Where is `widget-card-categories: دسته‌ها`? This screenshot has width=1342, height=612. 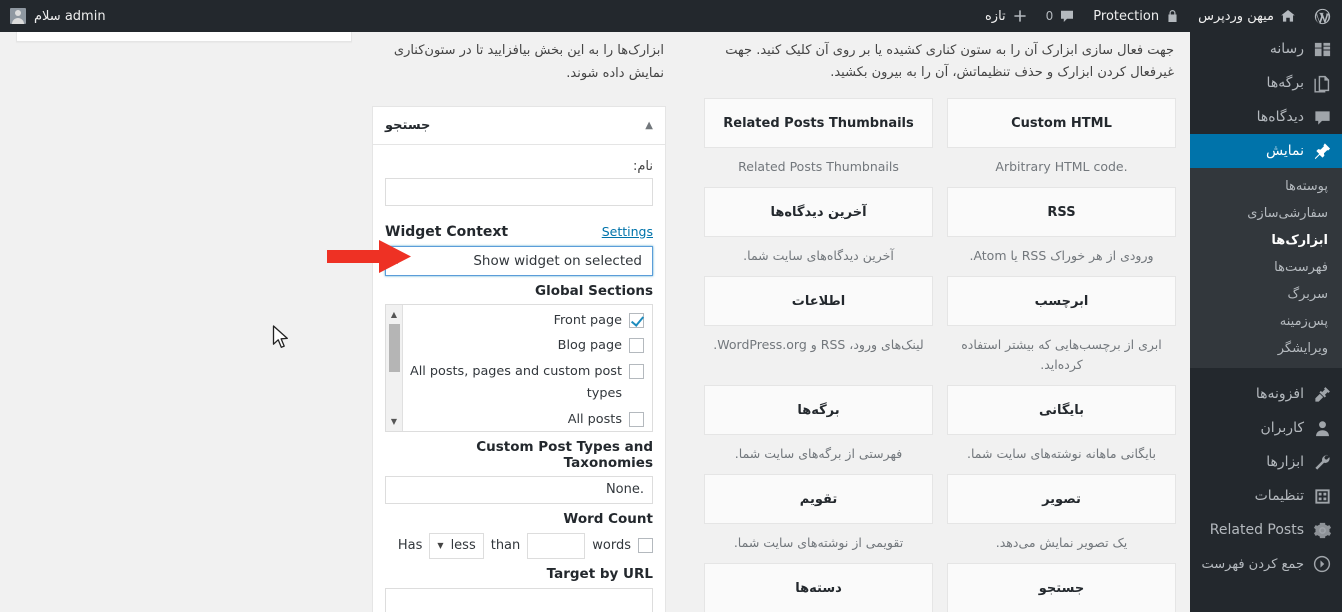
widget-card-categories: دسته‌ها is located at coordinates (818, 587).